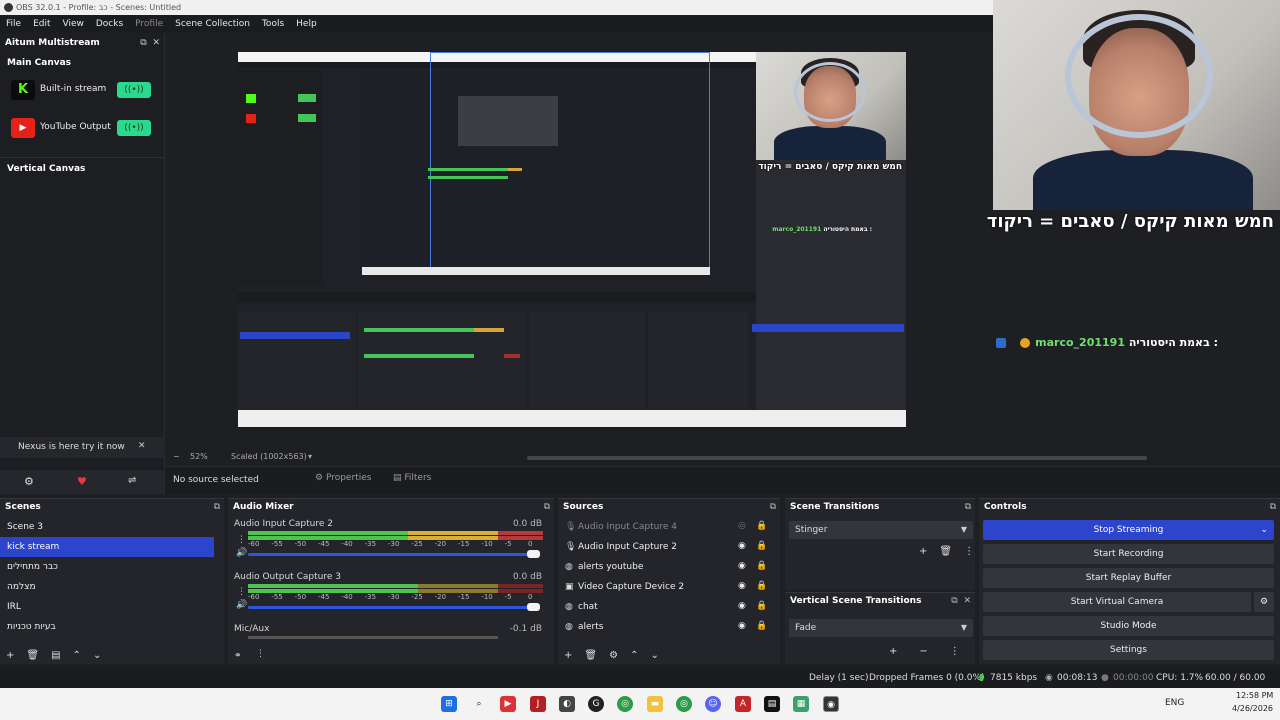 This screenshot has width=1280, height=720. What do you see at coordinates (1264, 530) in the screenshot?
I see `chevron-down-icon: ⌄` at bounding box center [1264, 530].